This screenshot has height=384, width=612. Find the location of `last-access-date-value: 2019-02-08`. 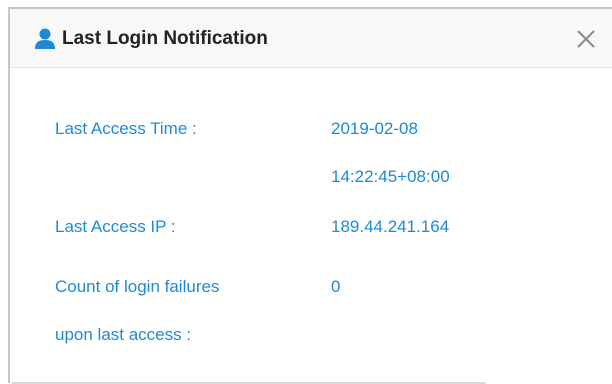

last-access-date-value: 2019-02-08 is located at coordinates (374, 128).